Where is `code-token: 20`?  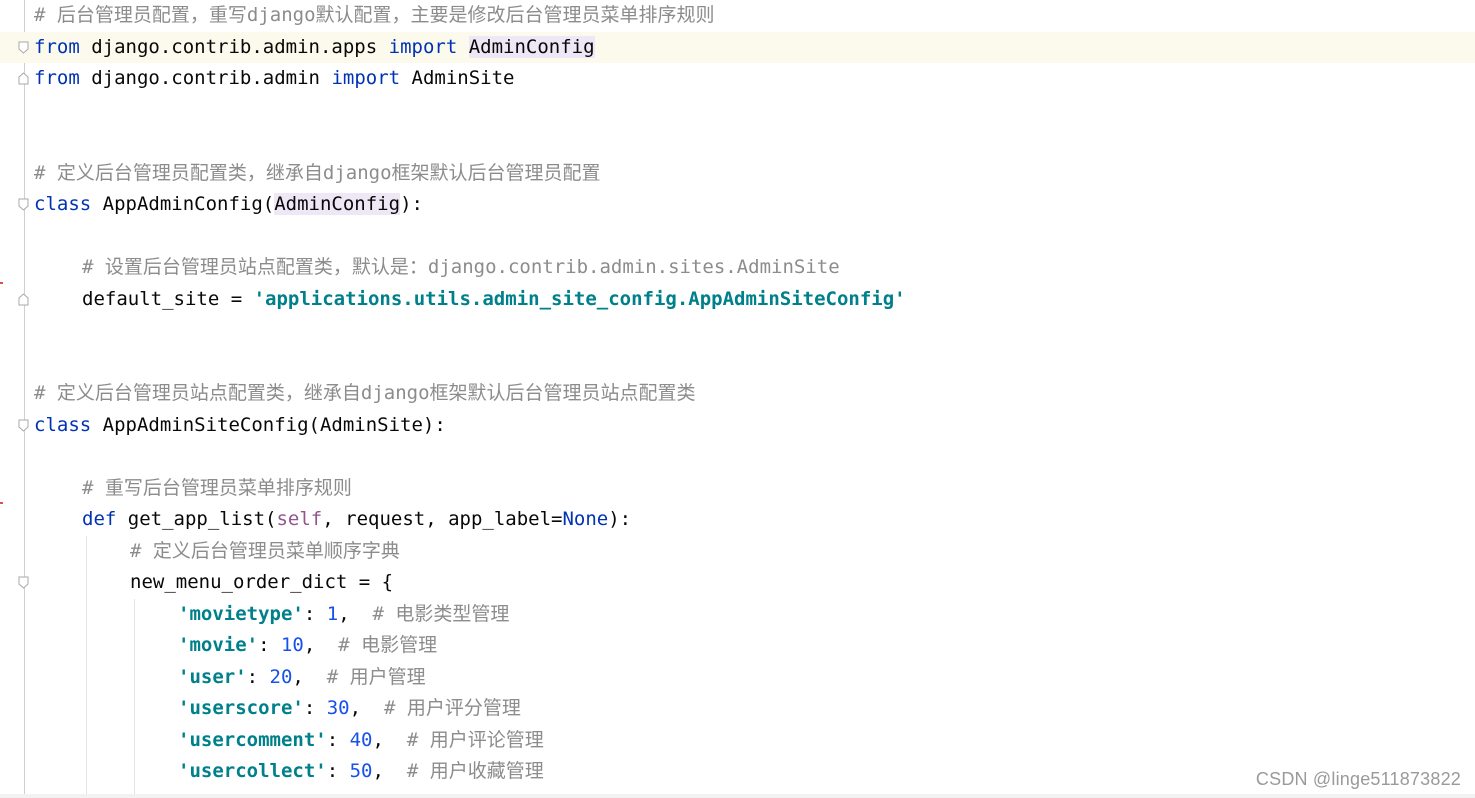 code-token: 20 is located at coordinates (281, 676).